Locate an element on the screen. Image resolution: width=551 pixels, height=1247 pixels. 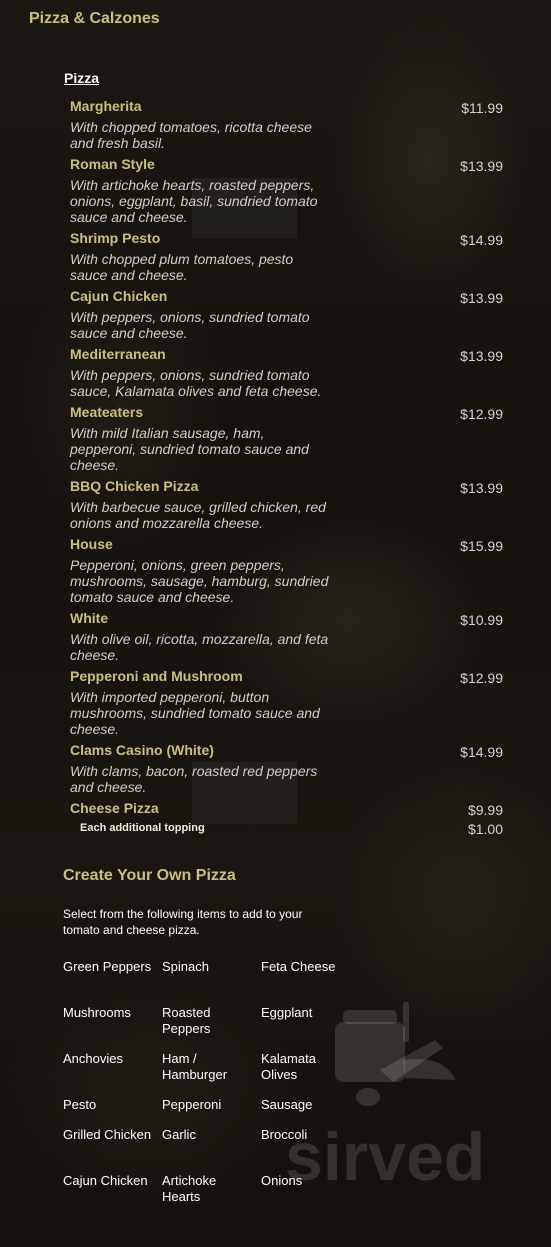
topping-item: Green Peppers is located at coordinates (107, 966).